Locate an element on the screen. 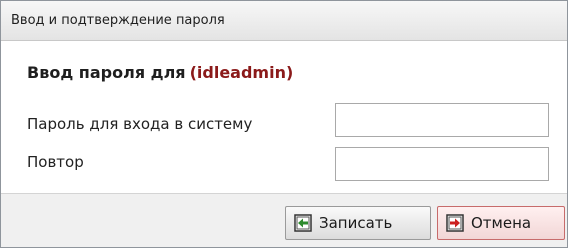 This screenshot has width=568, height=248. save-button-label: Записать is located at coordinates (356, 223).